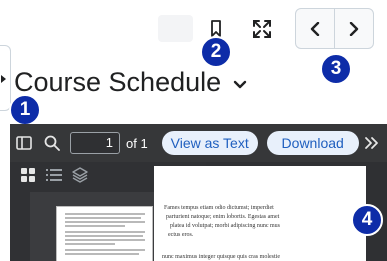 Image resolution: width=387 pixels, height=261 pixels. I want to click on tab-outline, so click(54, 175).